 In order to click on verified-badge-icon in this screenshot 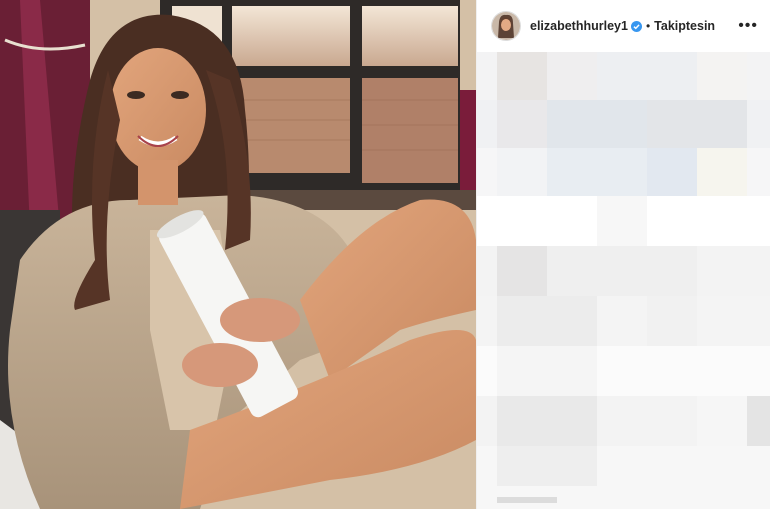, I will do `click(636, 26)`.